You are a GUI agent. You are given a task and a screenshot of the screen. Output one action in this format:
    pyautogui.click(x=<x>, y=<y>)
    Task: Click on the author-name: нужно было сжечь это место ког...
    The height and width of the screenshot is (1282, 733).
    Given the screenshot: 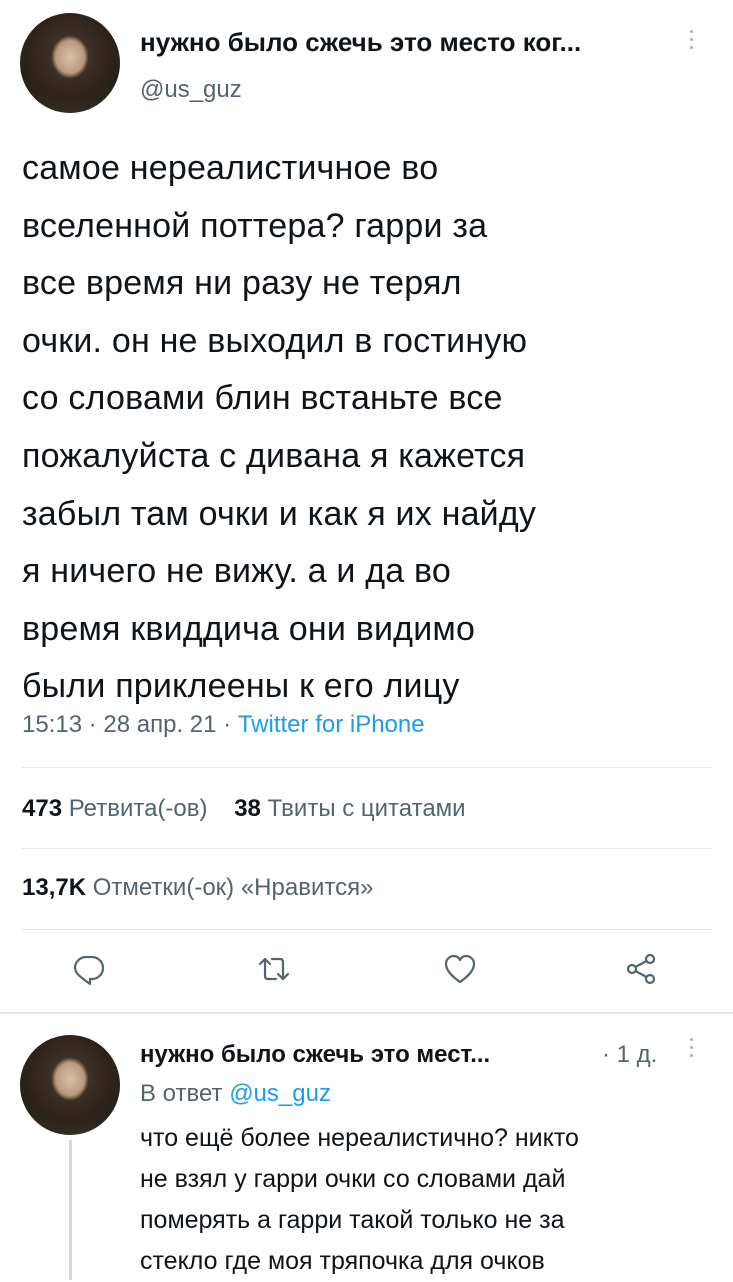 What is the action you would take?
    pyautogui.click(x=360, y=42)
    